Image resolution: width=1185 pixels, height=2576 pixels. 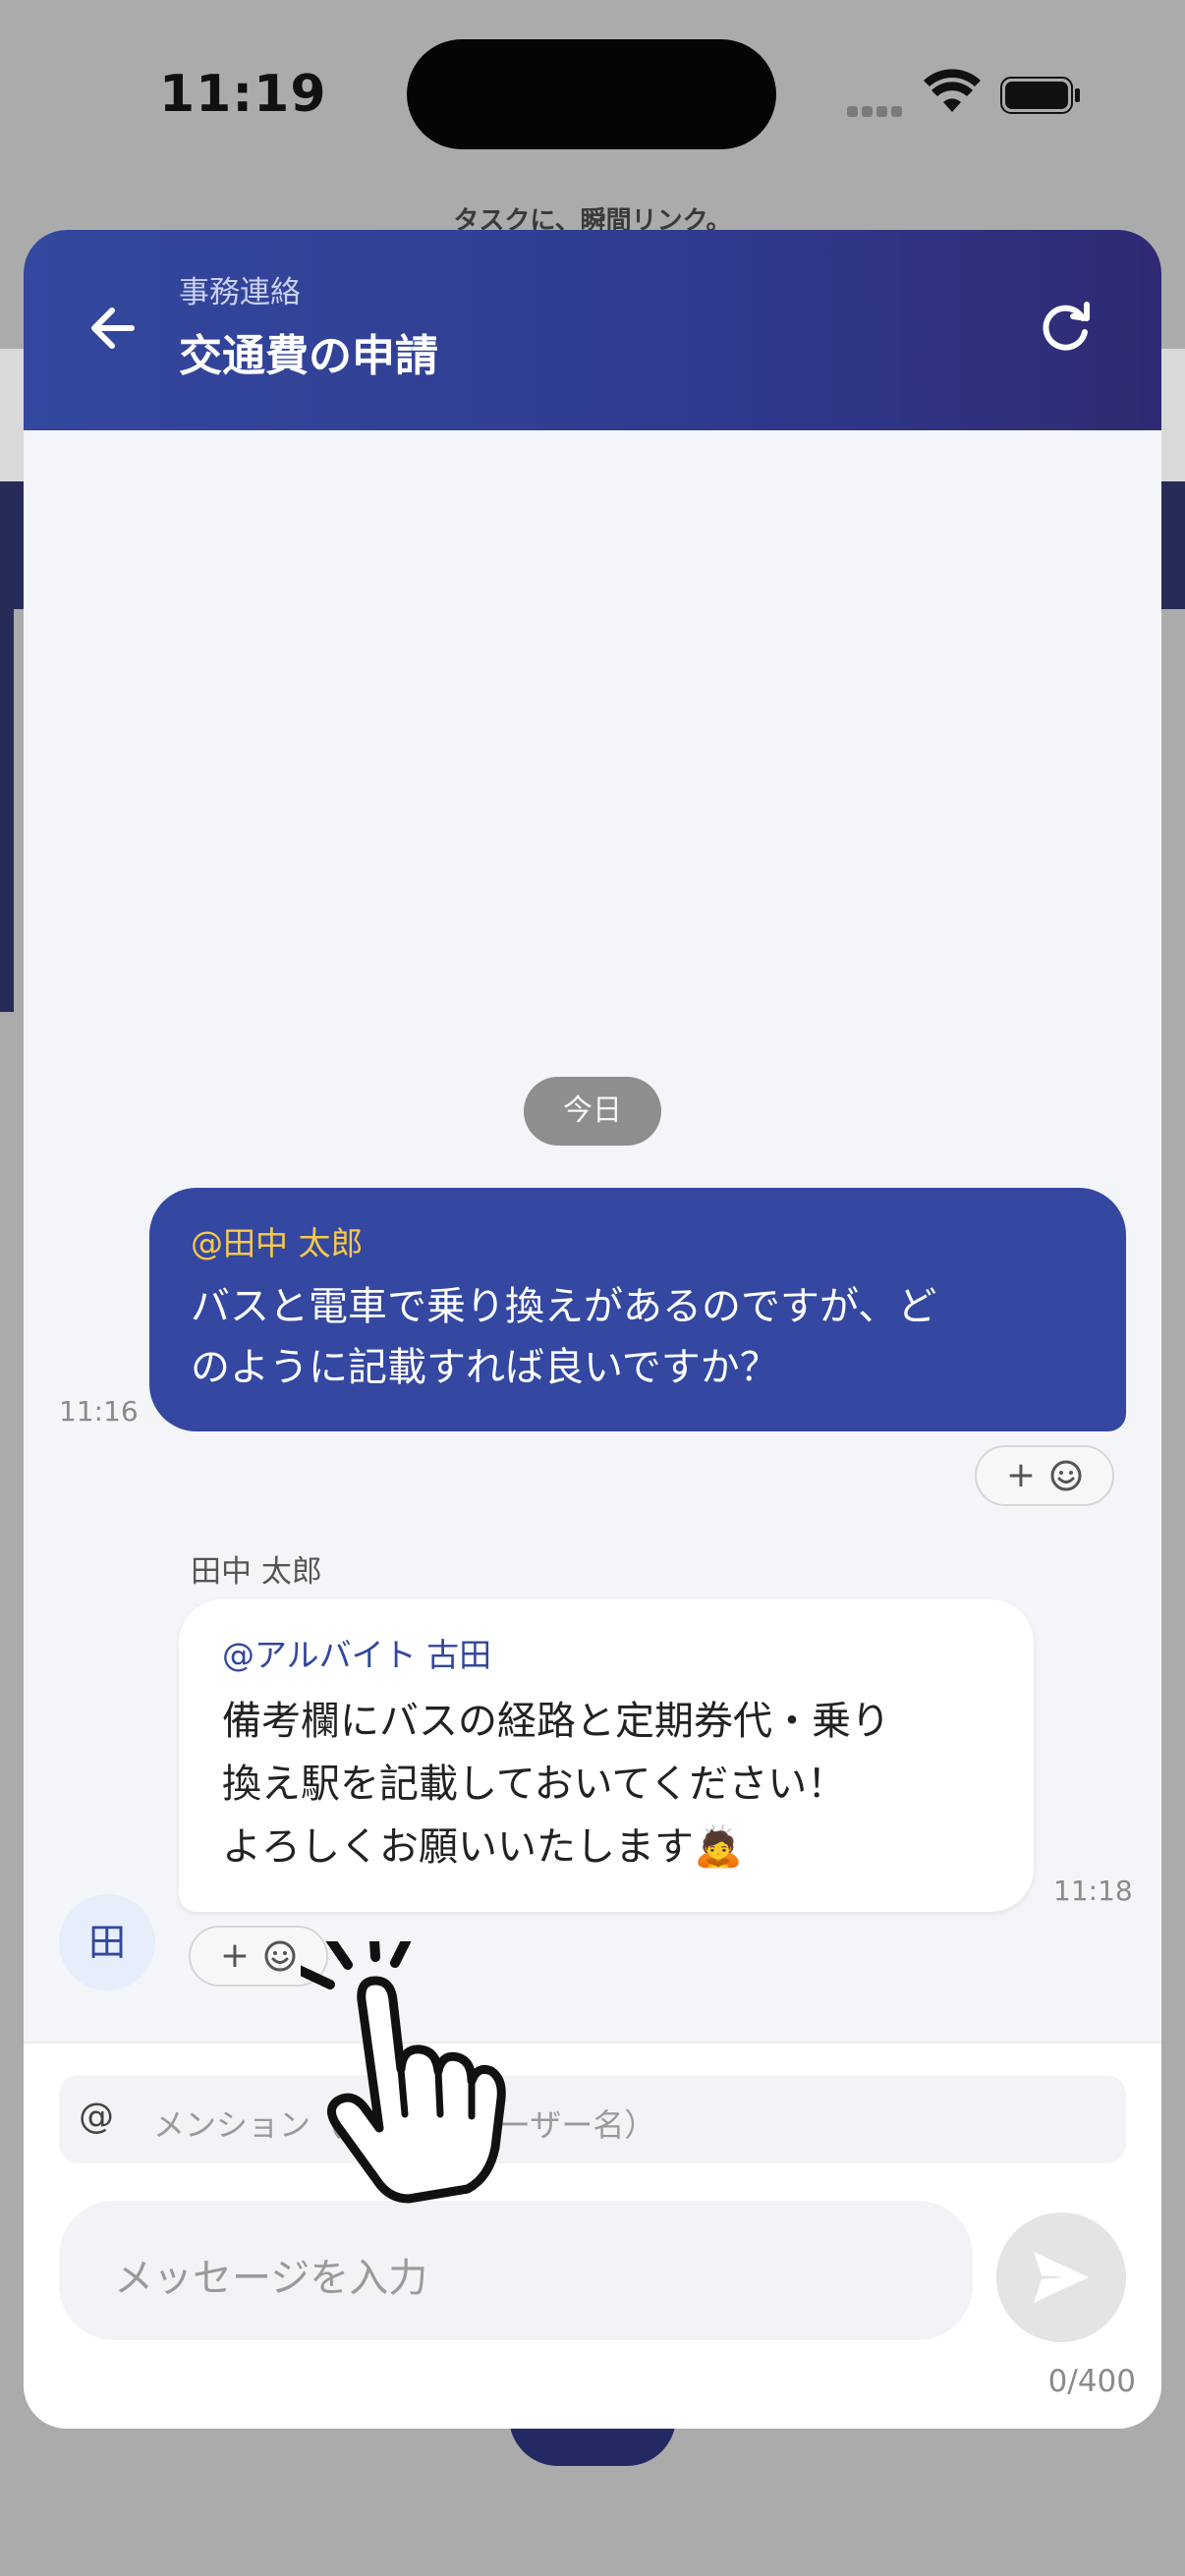 I want to click on status-bar: 11:19, so click(x=592, y=98).